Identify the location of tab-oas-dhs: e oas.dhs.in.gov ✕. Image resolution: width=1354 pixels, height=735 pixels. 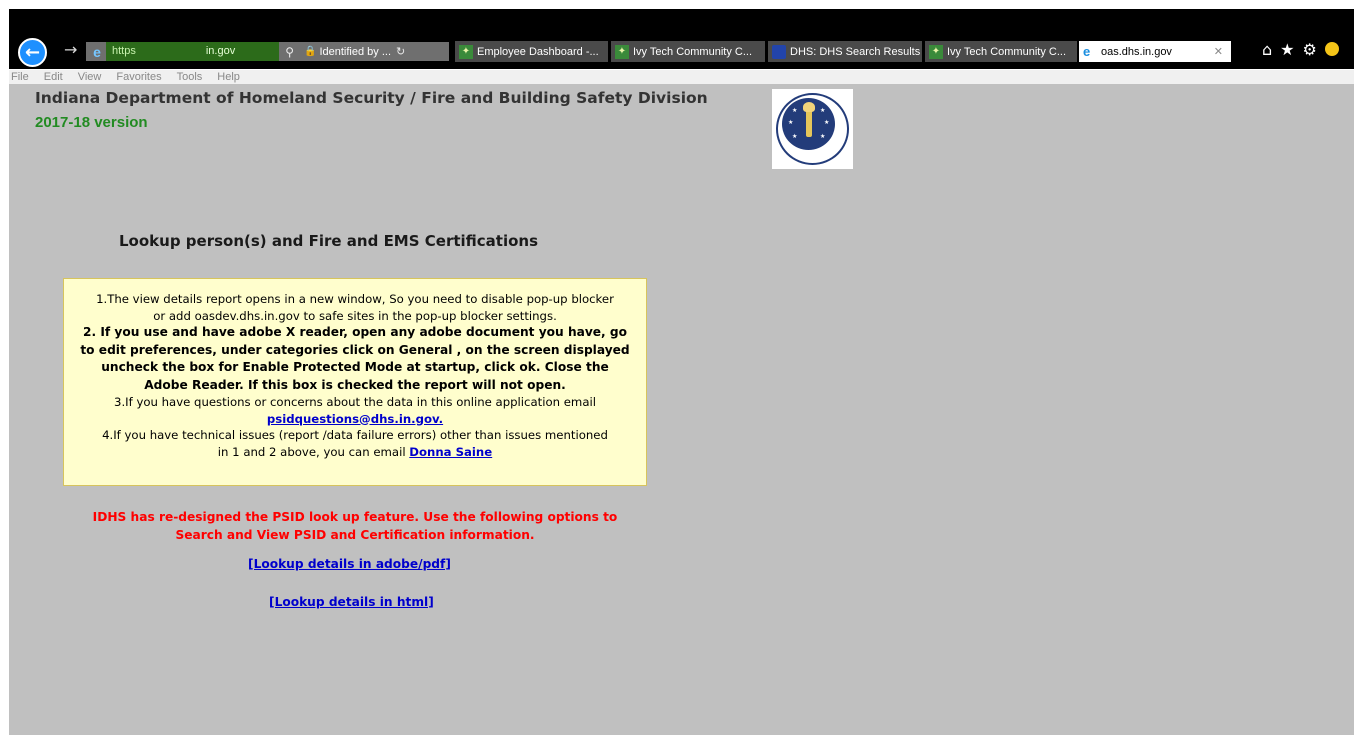
(1155, 51).